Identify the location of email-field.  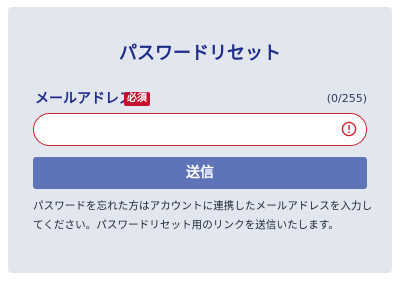
(193, 130).